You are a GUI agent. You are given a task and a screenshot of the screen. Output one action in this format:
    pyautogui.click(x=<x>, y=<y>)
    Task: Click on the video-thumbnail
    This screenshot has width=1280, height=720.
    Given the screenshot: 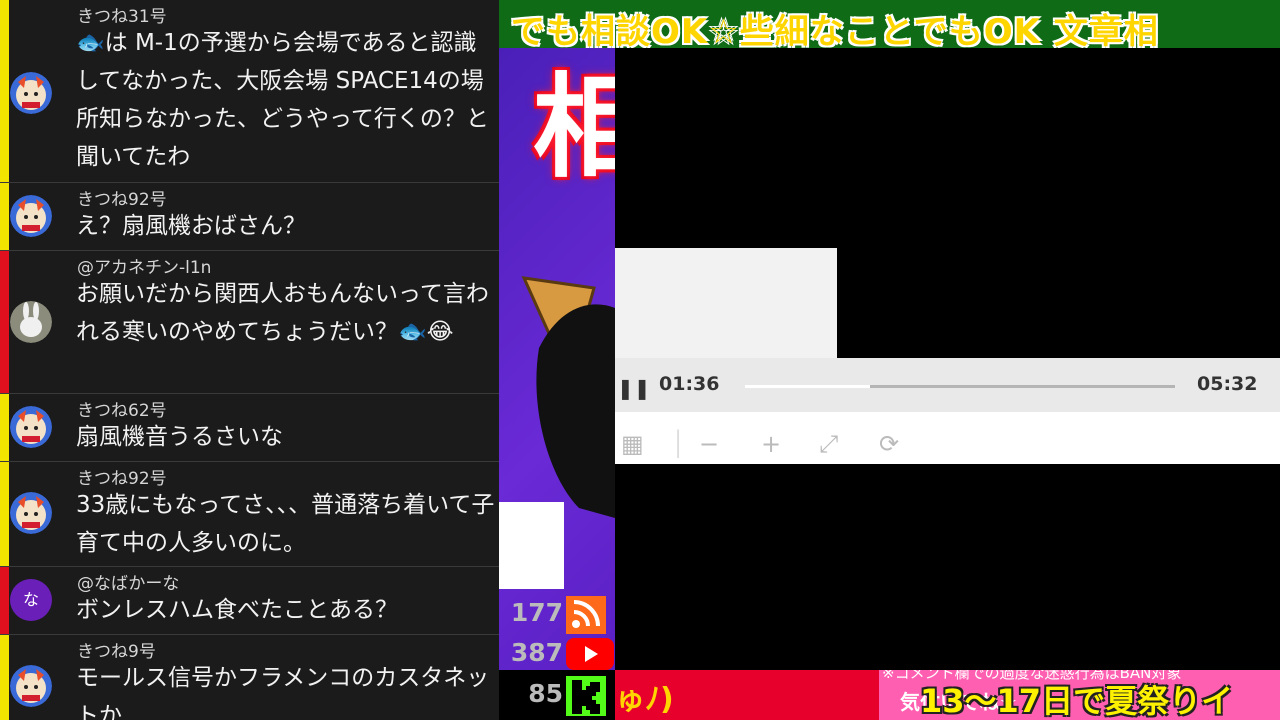 What is the action you would take?
    pyautogui.click(x=726, y=303)
    